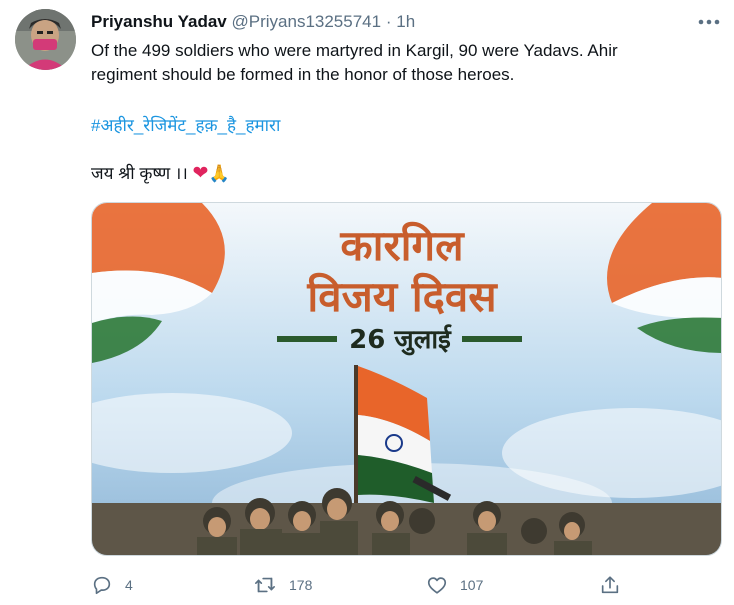 The width and height of the screenshot is (734, 605). Describe the element at coordinates (472, 585) in the screenshot. I see `like-count: 107` at that location.